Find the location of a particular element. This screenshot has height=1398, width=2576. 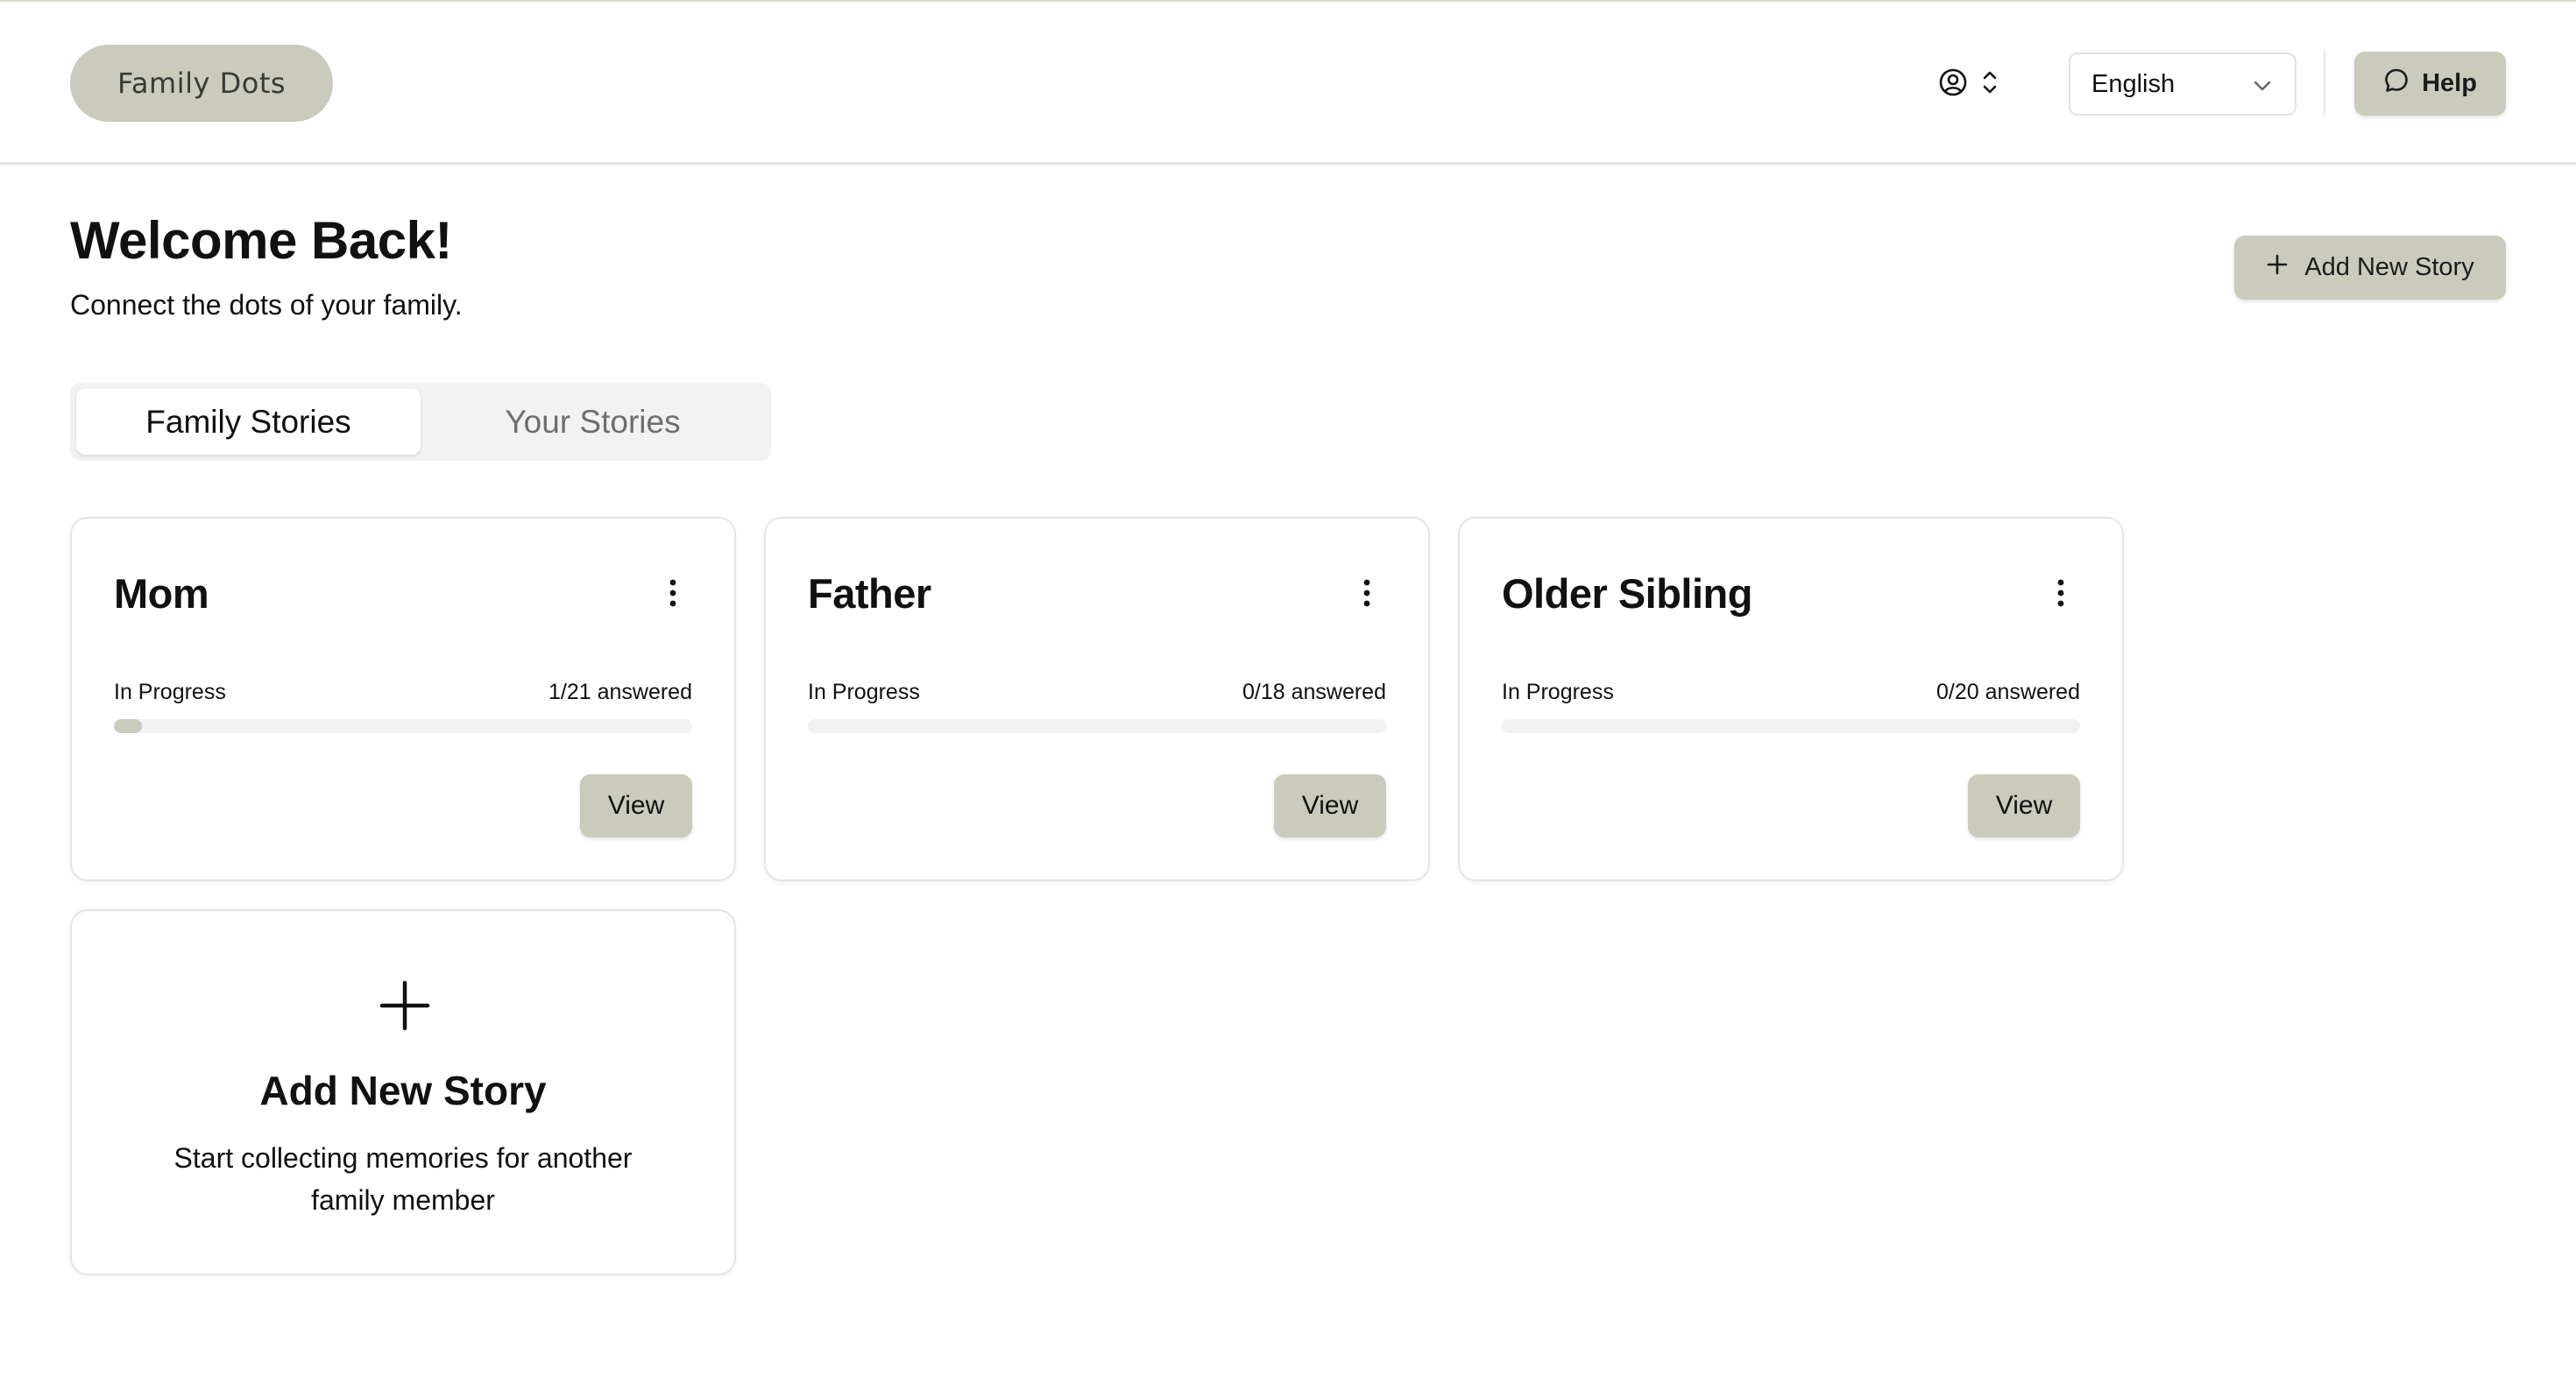

story-card-mom: Mom In Progress 1/21 answered View is located at coordinates (403, 699).